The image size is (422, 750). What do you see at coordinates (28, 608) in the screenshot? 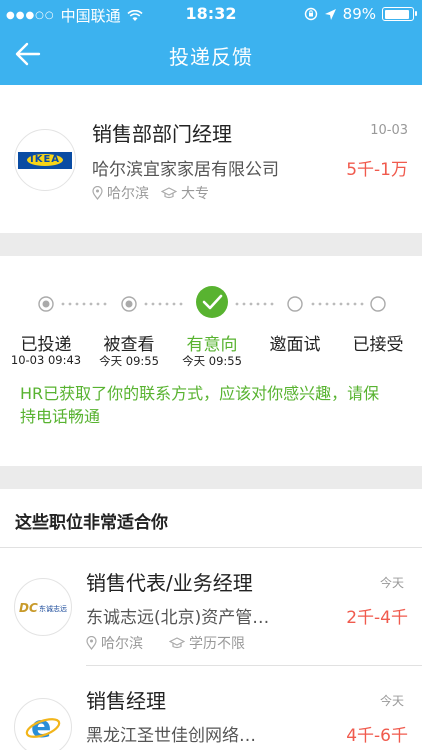
I see `svg-text: DC` at bounding box center [28, 608].